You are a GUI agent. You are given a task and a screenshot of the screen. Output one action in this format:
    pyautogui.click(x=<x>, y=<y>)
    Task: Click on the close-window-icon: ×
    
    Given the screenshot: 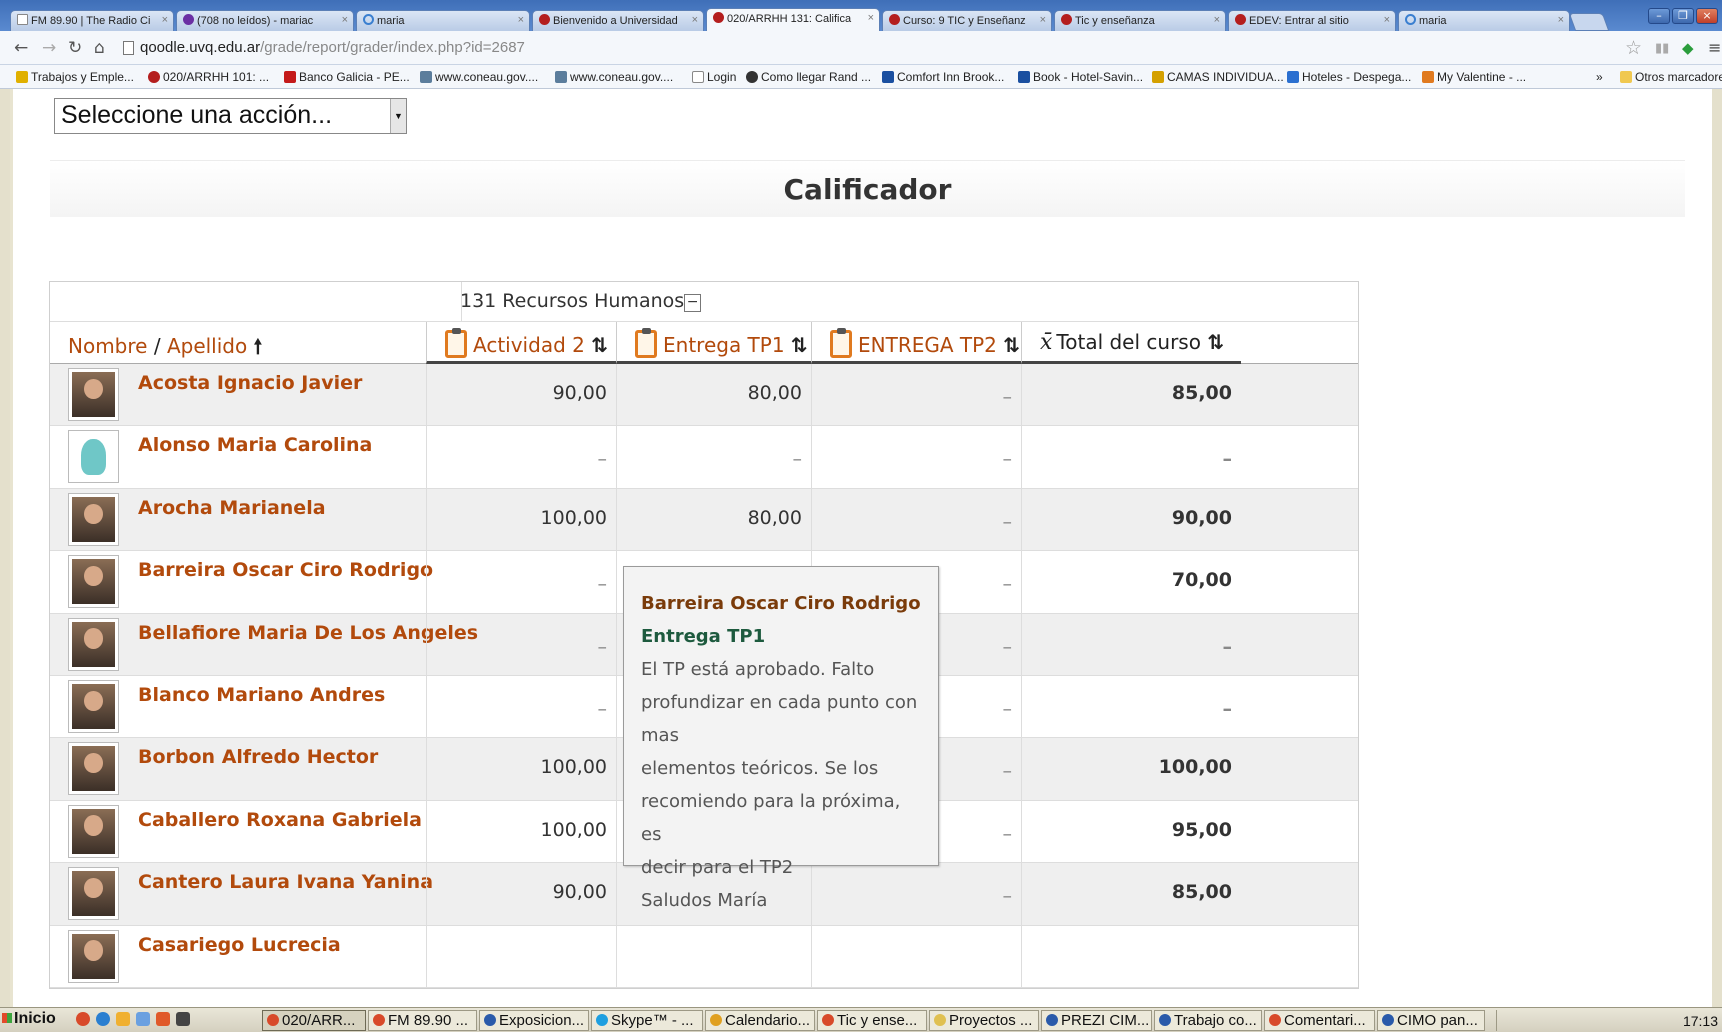 What is the action you would take?
    pyautogui.click(x=1707, y=16)
    